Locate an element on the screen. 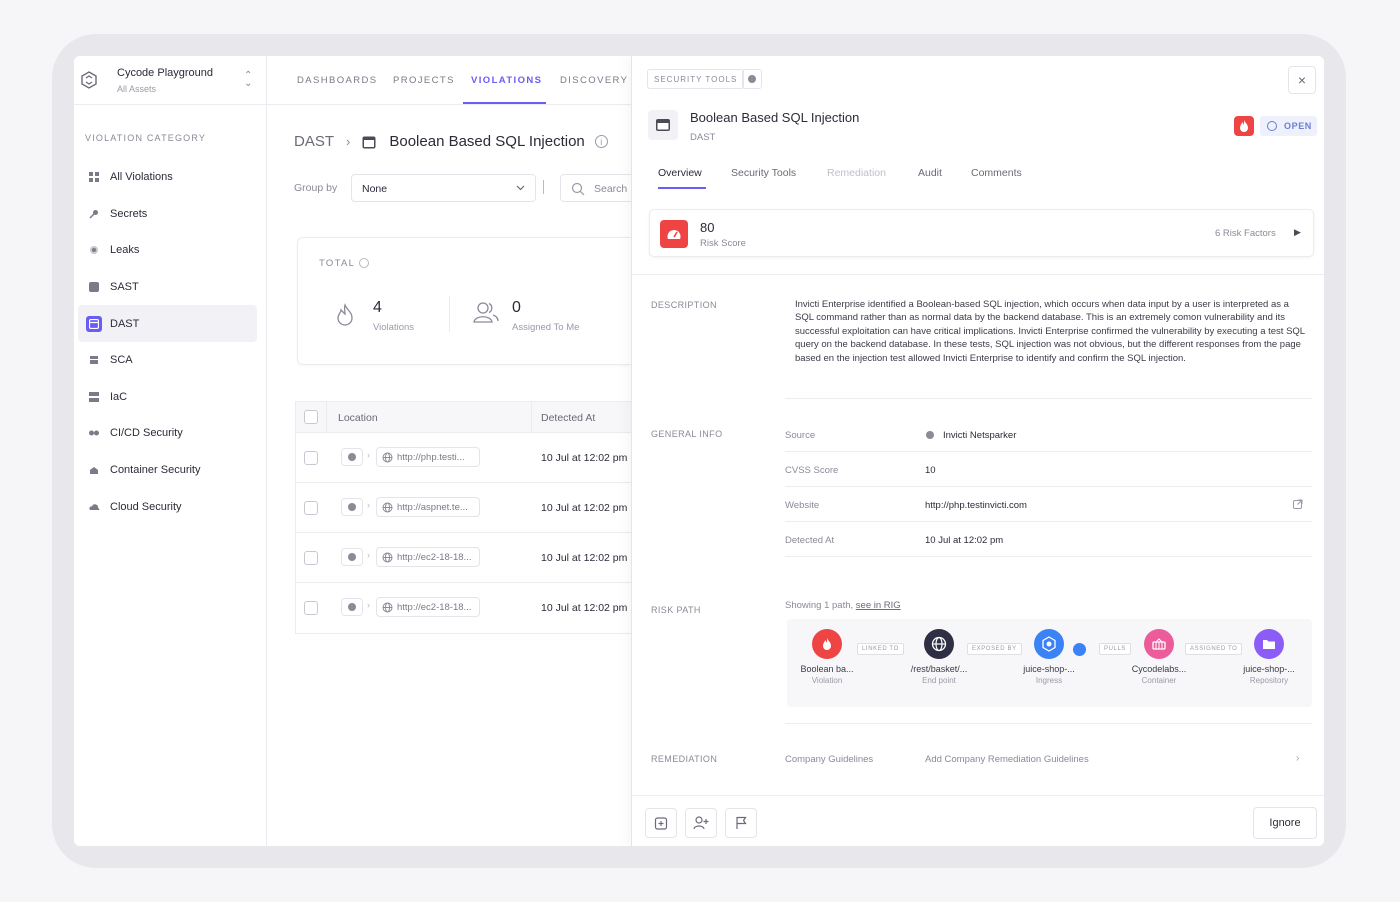 The height and width of the screenshot is (902, 1400). external-link-icon is located at coordinates (1298, 504).